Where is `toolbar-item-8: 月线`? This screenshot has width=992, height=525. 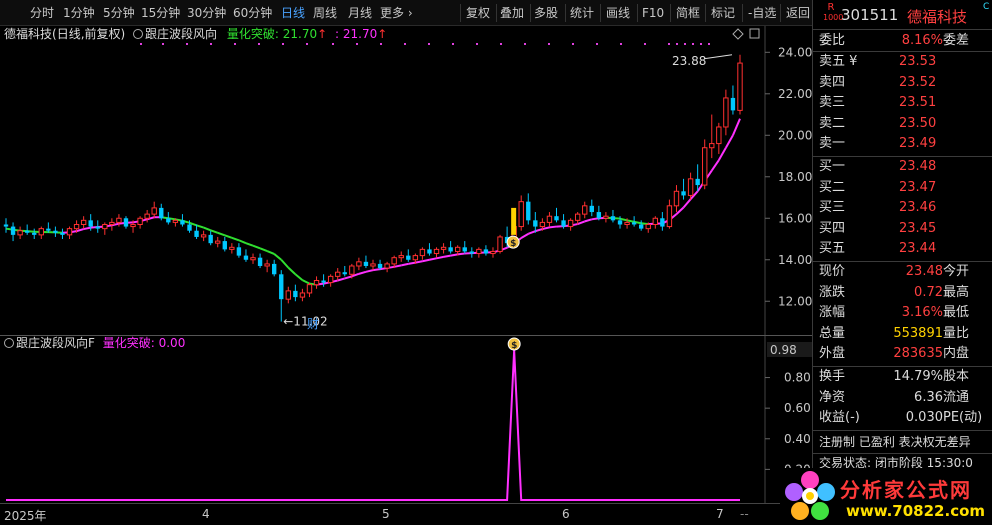 toolbar-item-8: 月线 is located at coordinates (360, 13).